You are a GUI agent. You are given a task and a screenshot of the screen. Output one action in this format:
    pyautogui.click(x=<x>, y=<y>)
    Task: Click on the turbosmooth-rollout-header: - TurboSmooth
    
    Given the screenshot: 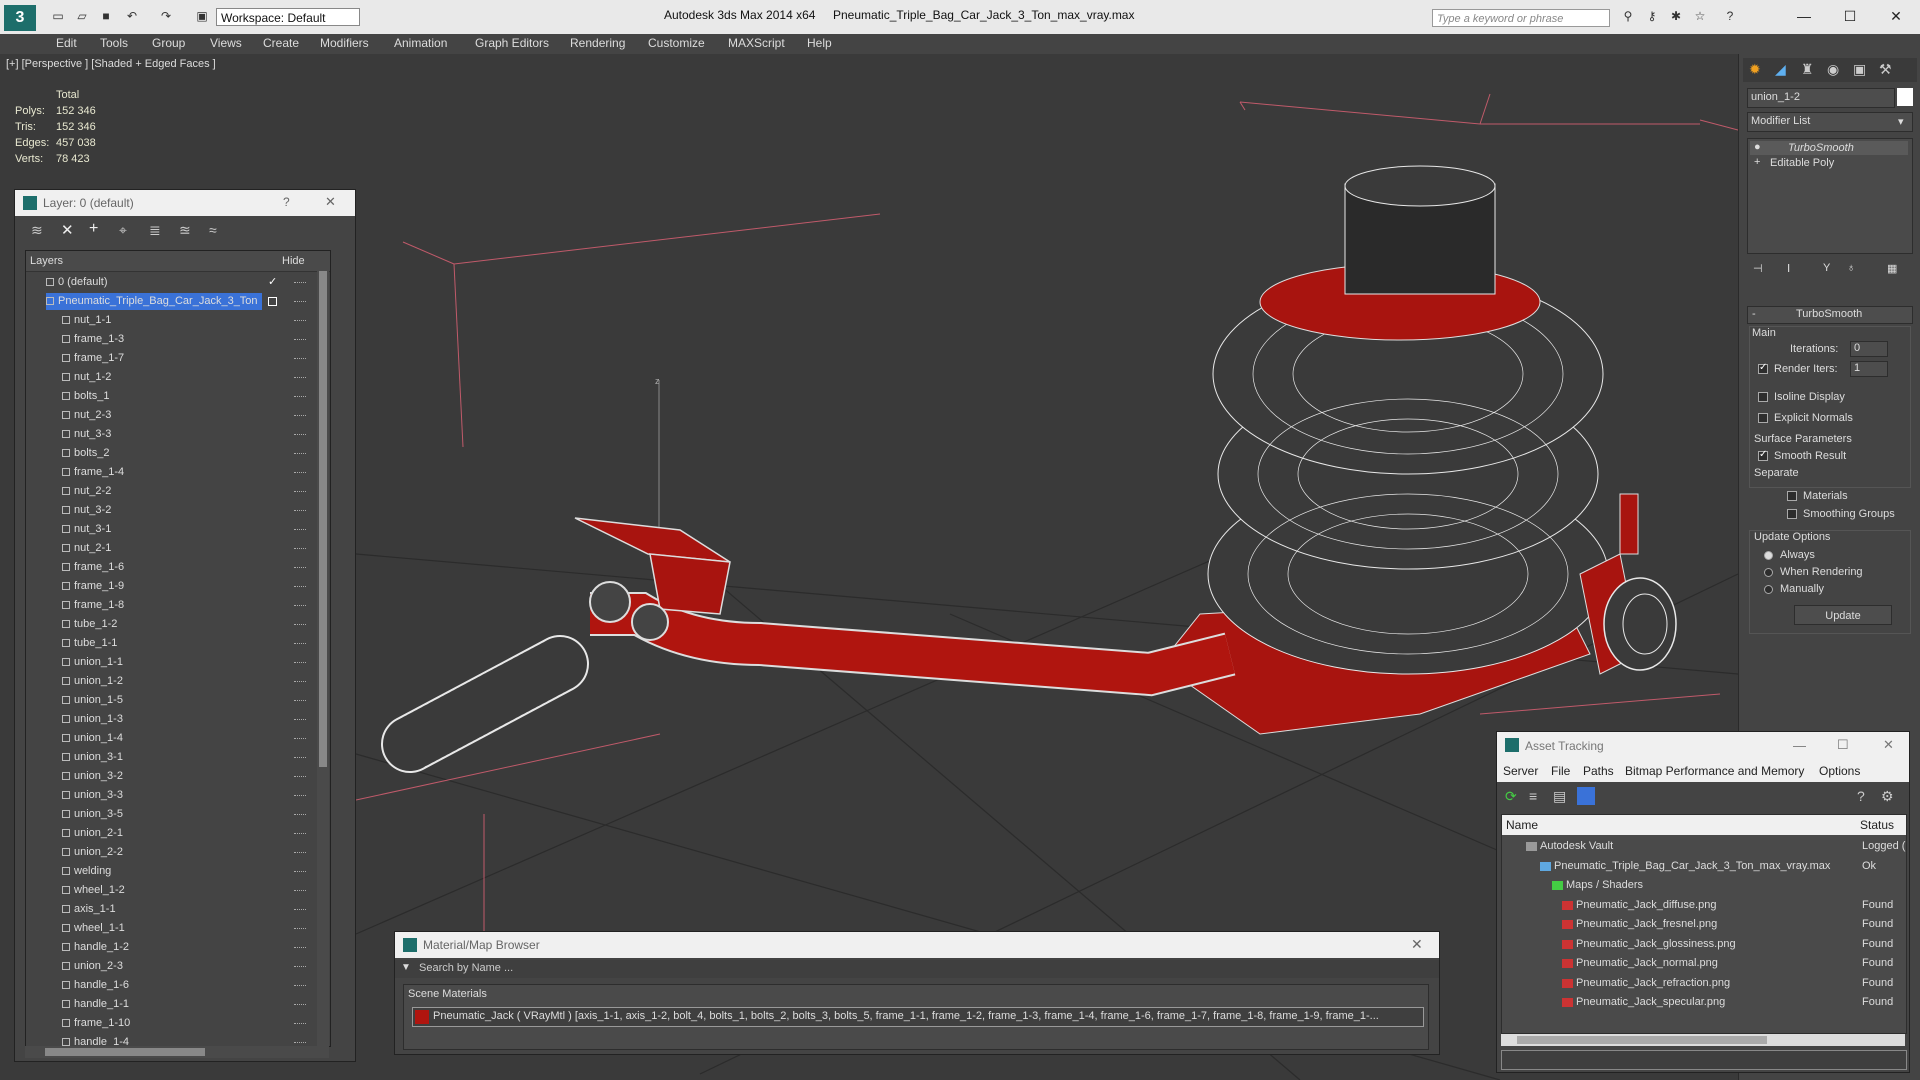 What is the action you would take?
    pyautogui.click(x=1830, y=315)
    